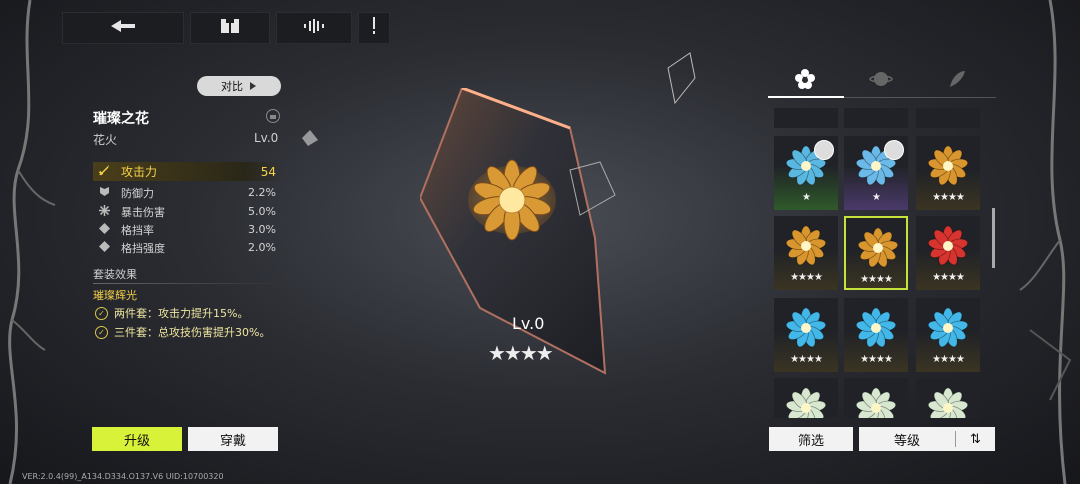 This screenshot has width=1080, height=484. What do you see at coordinates (268, 171) in the screenshot?
I see `stat-value: 54` at bounding box center [268, 171].